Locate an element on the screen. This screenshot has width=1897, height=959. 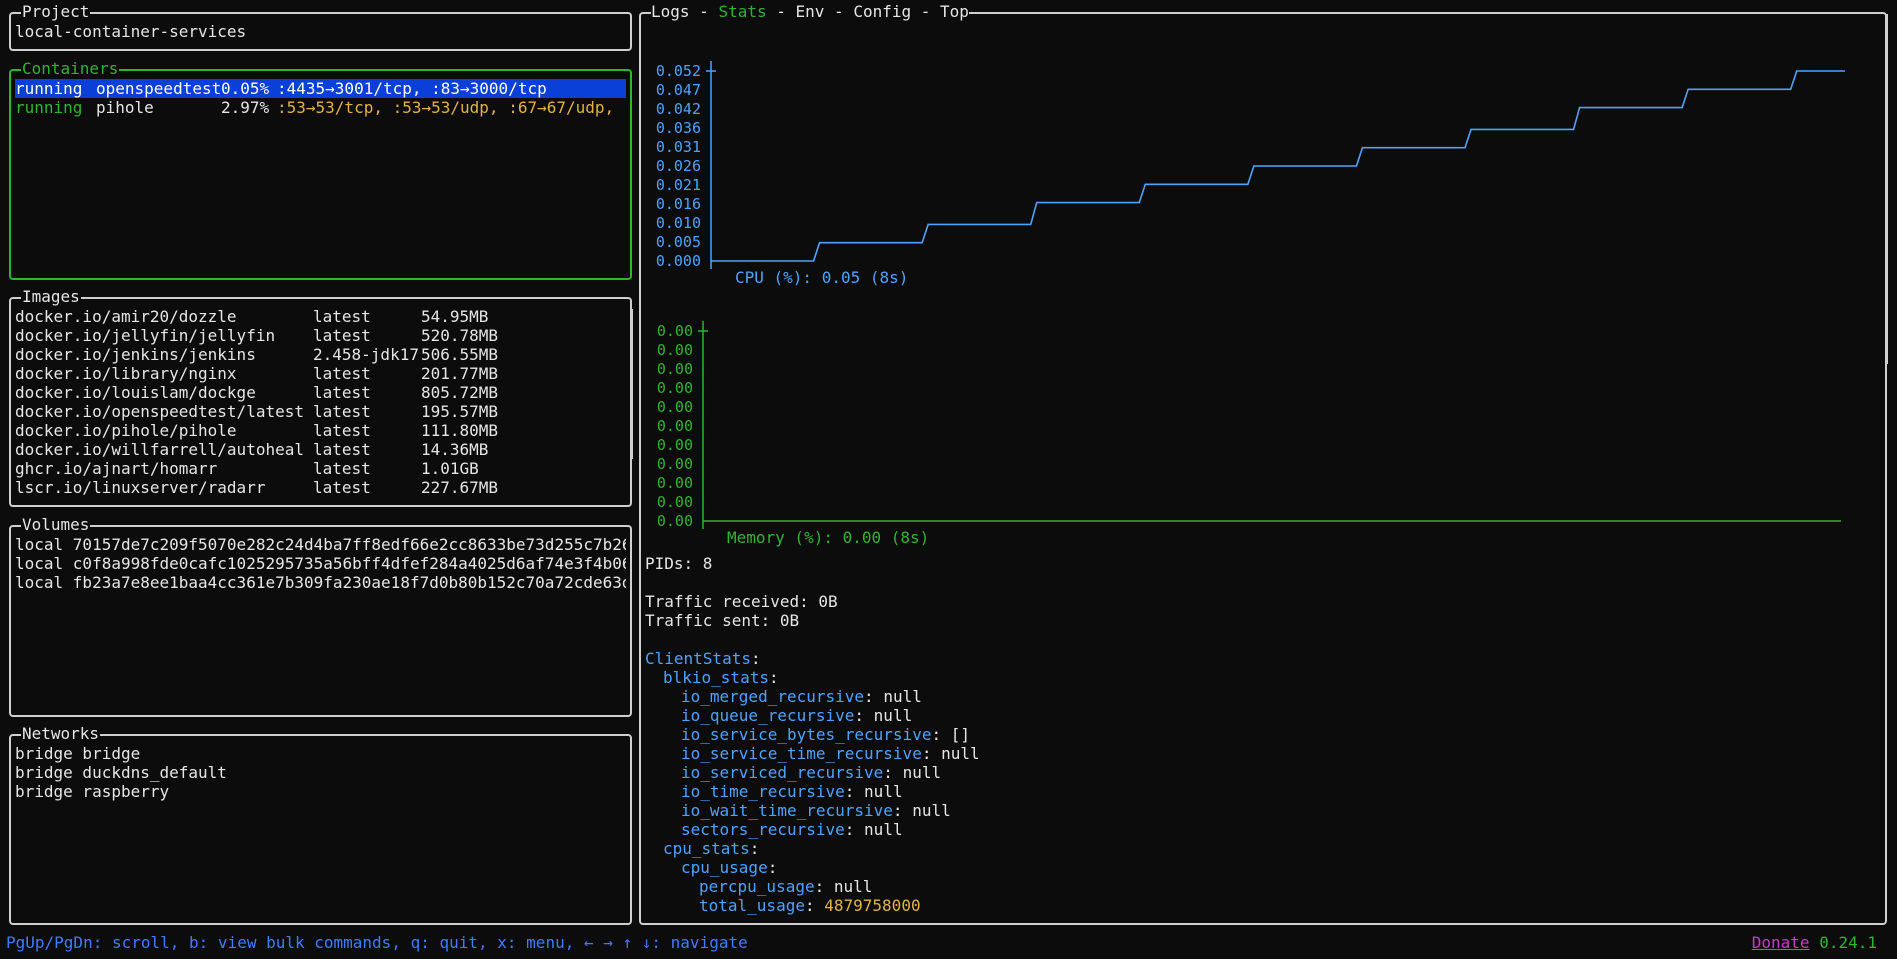
tree-key: io_service_time_recursive is located at coordinates (801, 753).